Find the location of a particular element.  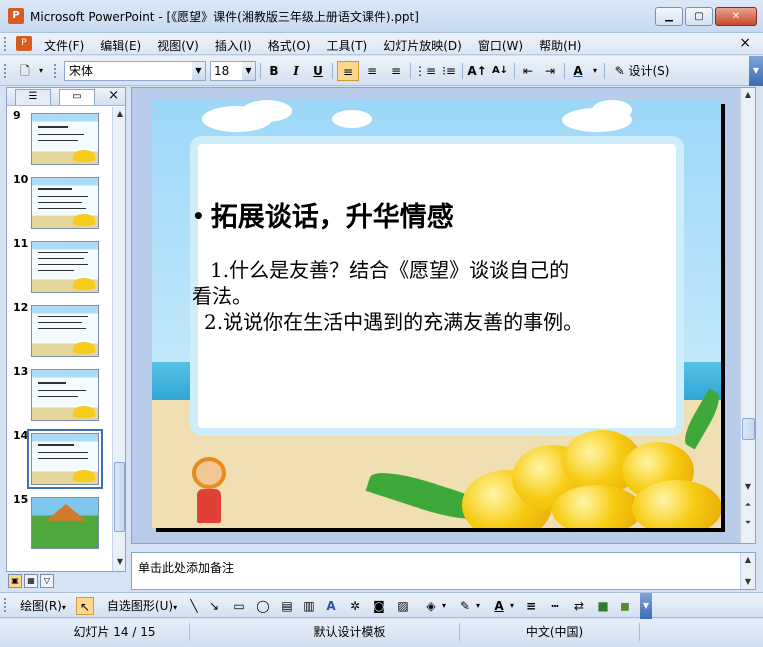

fill-color-icon: ◈ is located at coordinates (431, 606).